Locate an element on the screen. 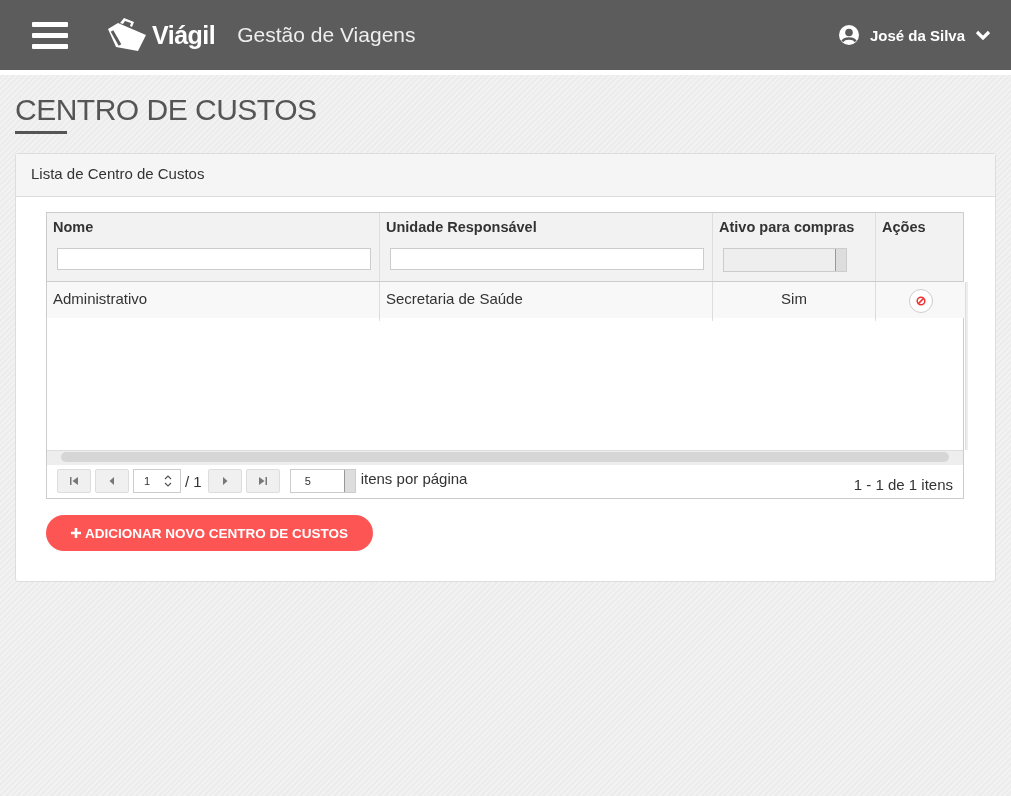  pager-summary: 1 - 1 de 1 itens is located at coordinates (903, 484).